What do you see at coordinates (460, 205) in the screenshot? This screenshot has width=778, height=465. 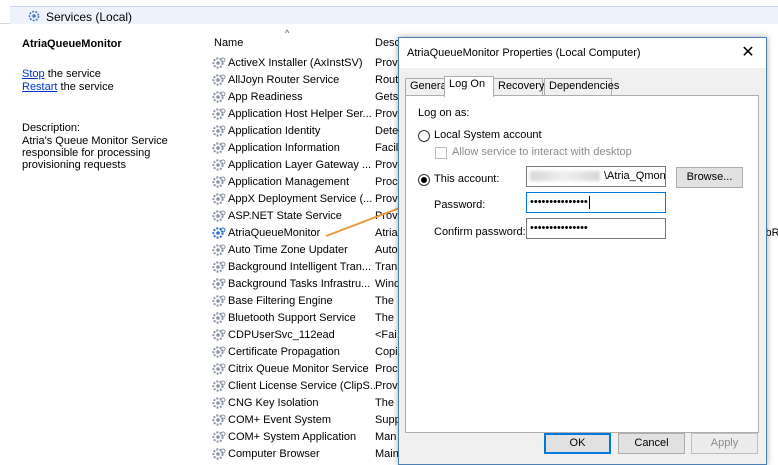 I see `password-label: Password:` at bounding box center [460, 205].